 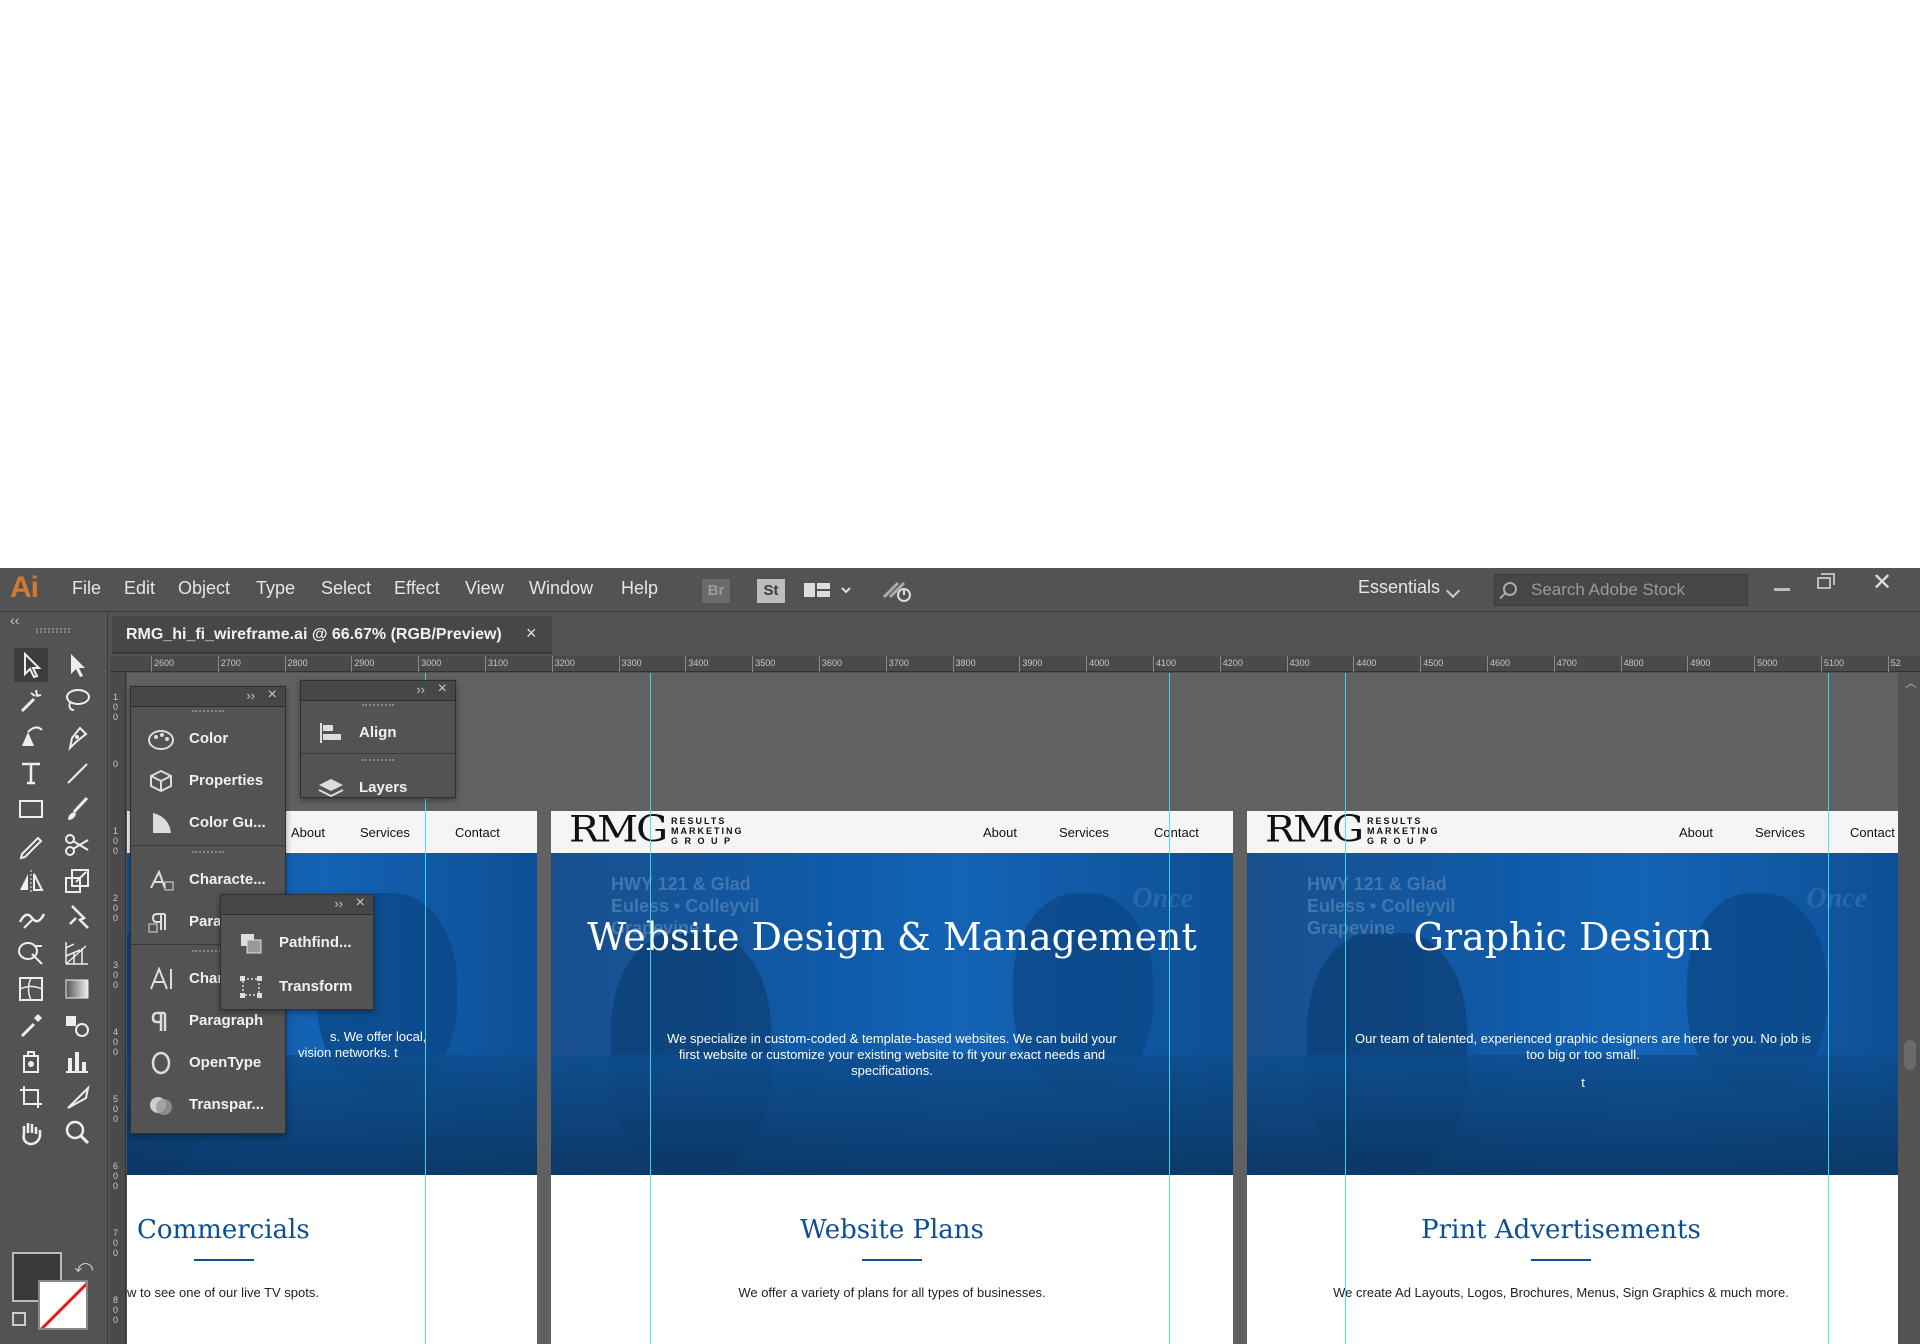 What do you see at coordinates (77, 845) in the screenshot?
I see `scissors-tool-icon` at bounding box center [77, 845].